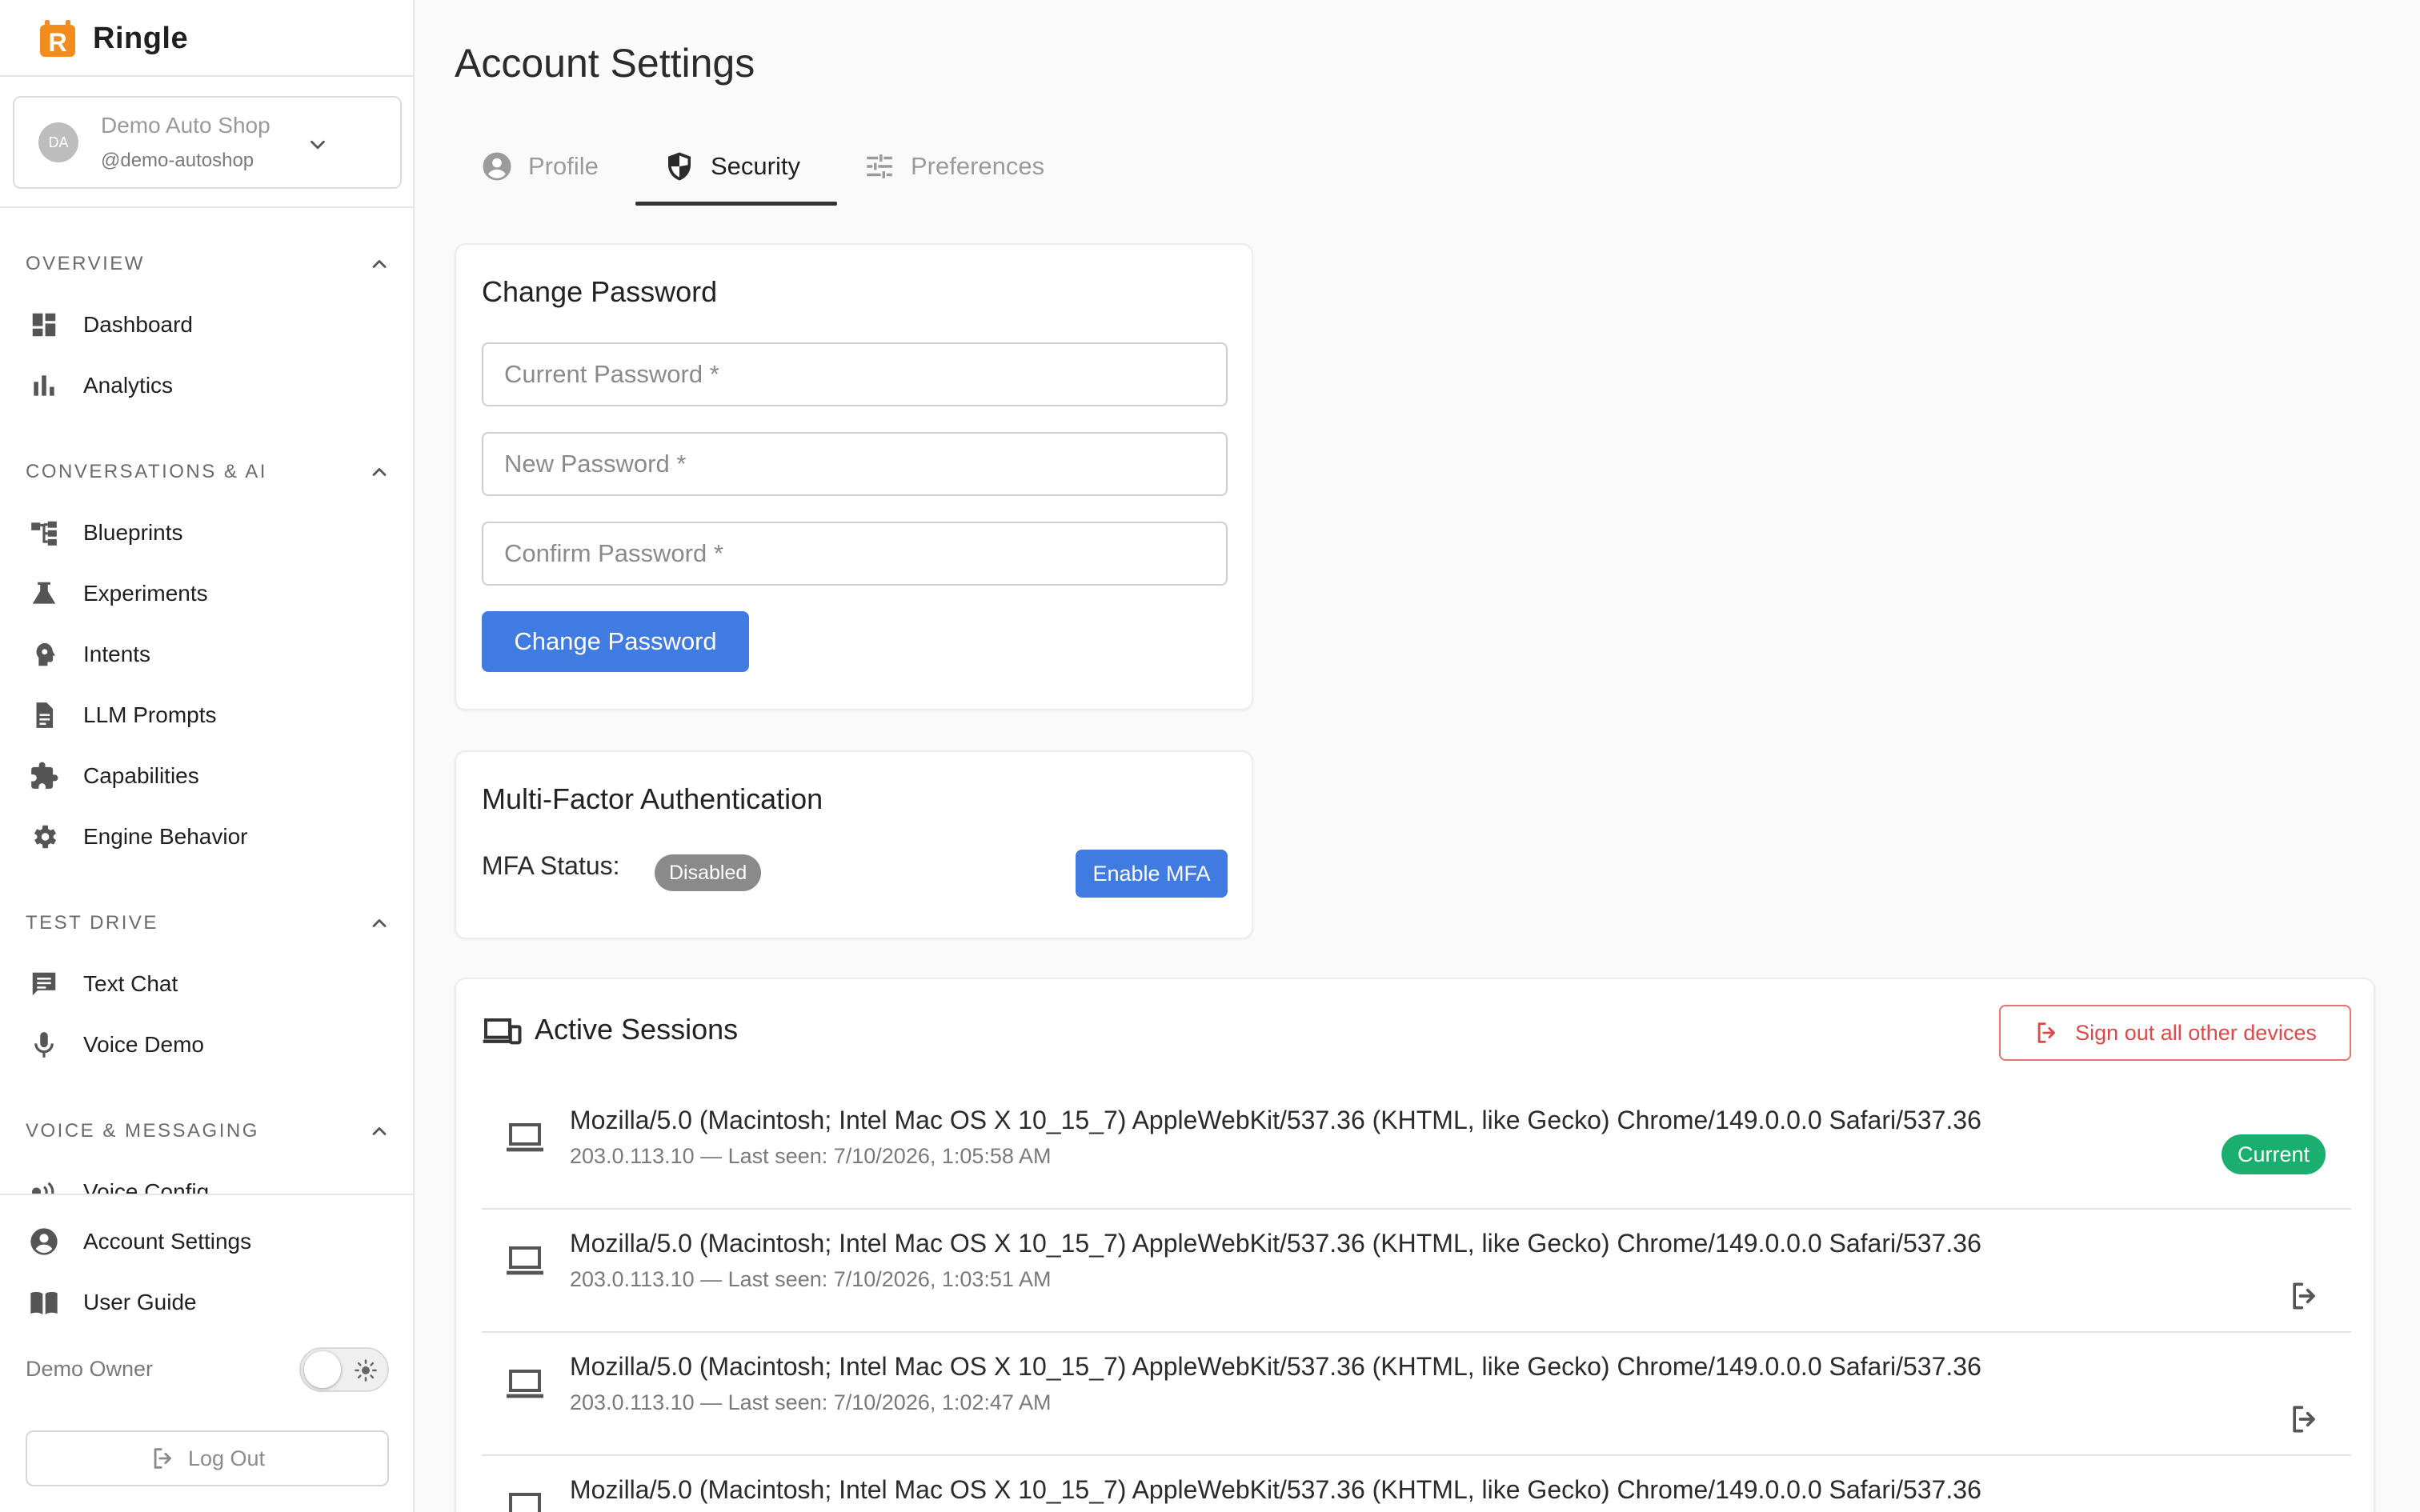  What do you see at coordinates (90, 1369) in the screenshot?
I see `user-name: Demo Owner` at bounding box center [90, 1369].